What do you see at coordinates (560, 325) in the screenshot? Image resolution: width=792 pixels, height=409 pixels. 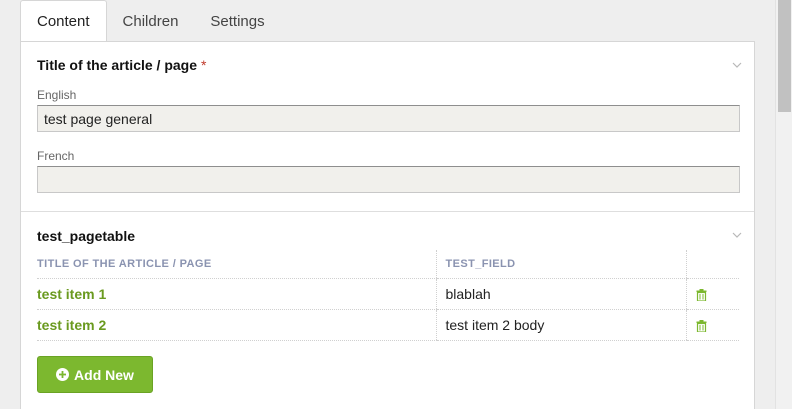 I see `row-test-field-cell: test item 2 body` at bounding box center [560, 325].